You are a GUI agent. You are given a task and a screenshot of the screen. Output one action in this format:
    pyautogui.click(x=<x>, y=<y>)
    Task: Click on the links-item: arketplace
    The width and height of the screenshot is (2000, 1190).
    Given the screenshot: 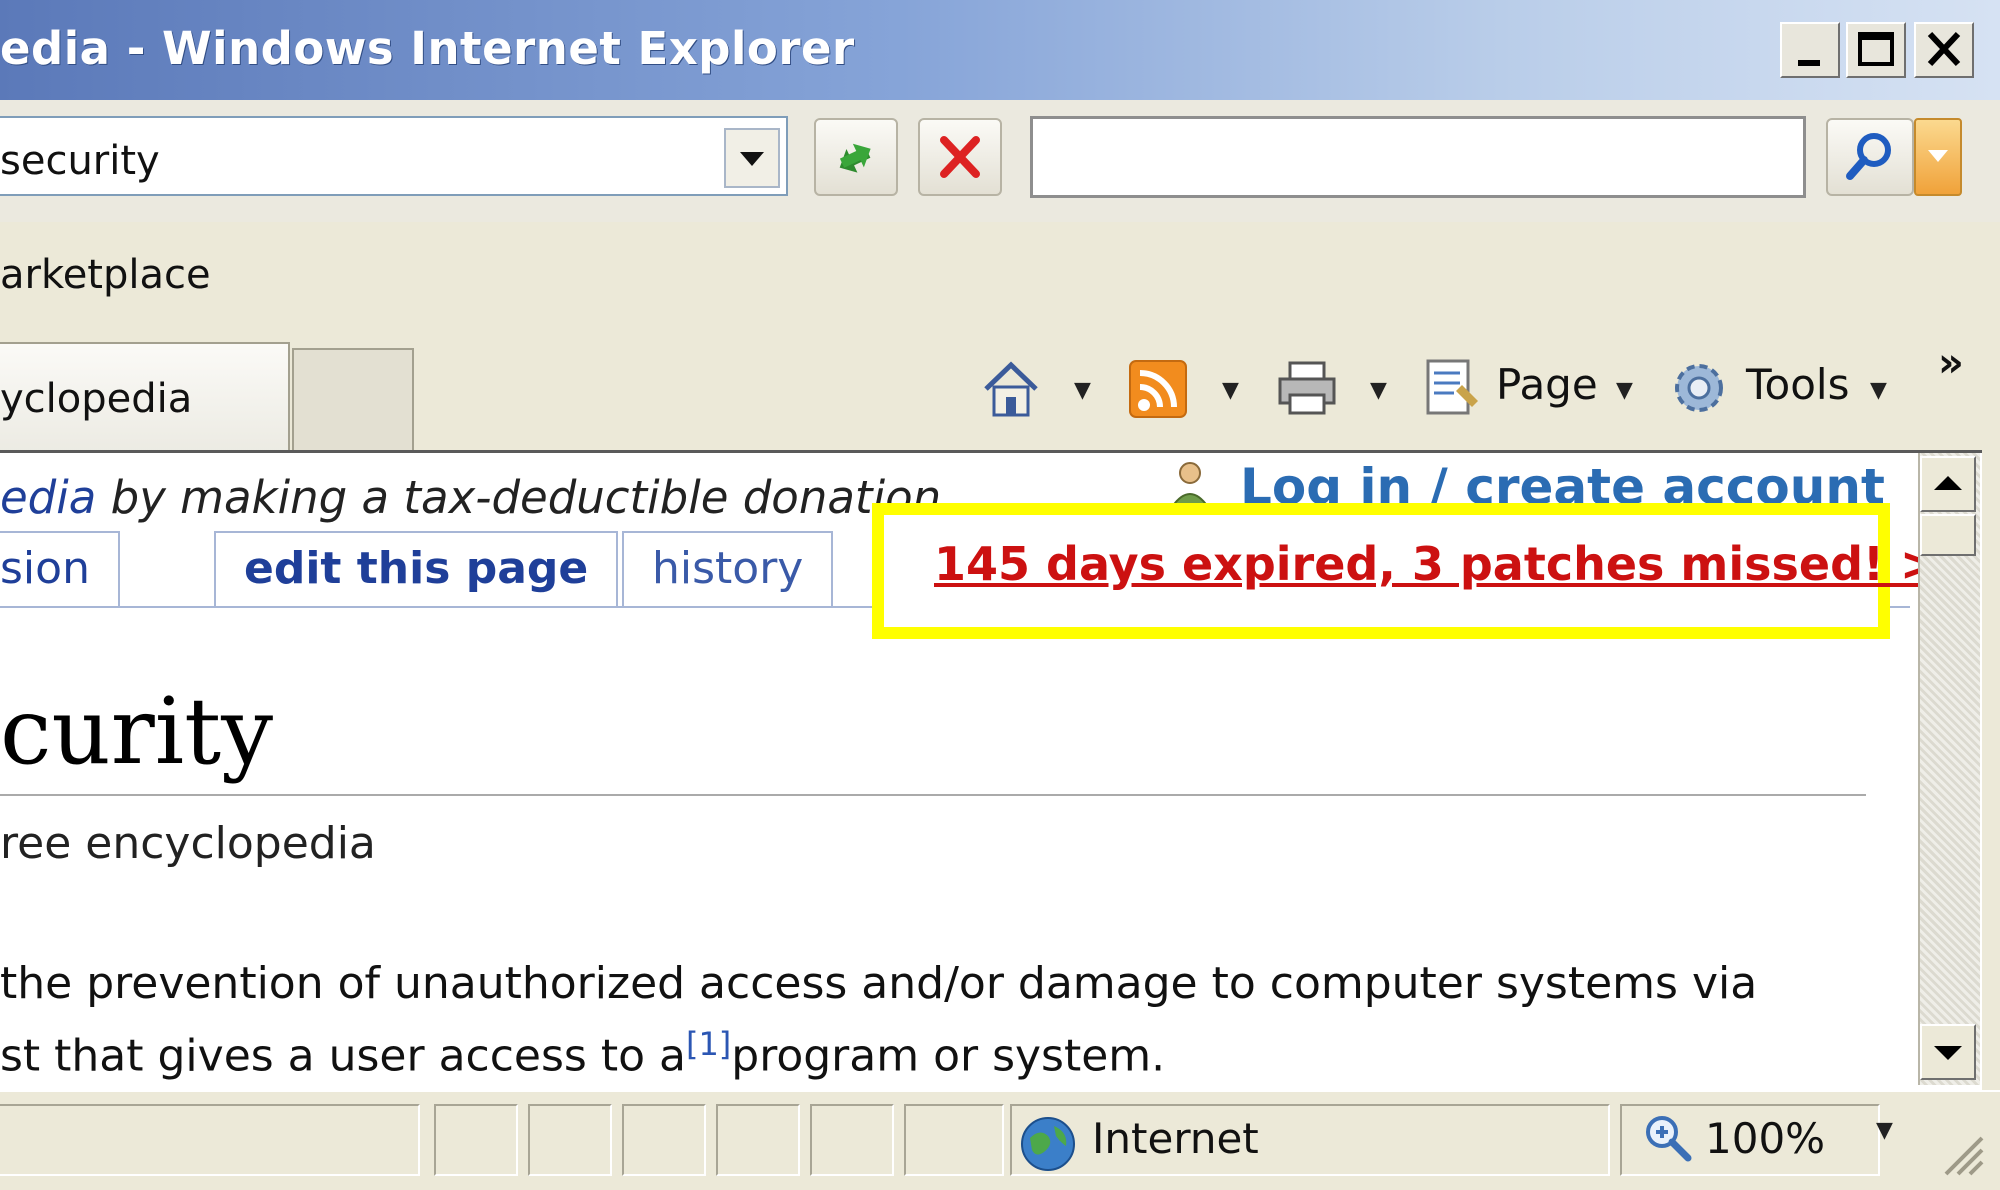 What is the action you would take?
    pyautogui.click(x=105, y=275)
    